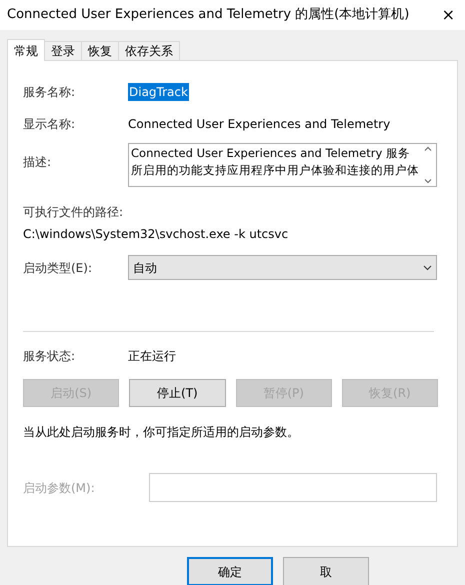 The height and width of the screenshot is (585, 465). What do you see at coordinates (49, 356) in the screenshot?
I see `field-label: 服务状态:` at bounding box center [49, 356].